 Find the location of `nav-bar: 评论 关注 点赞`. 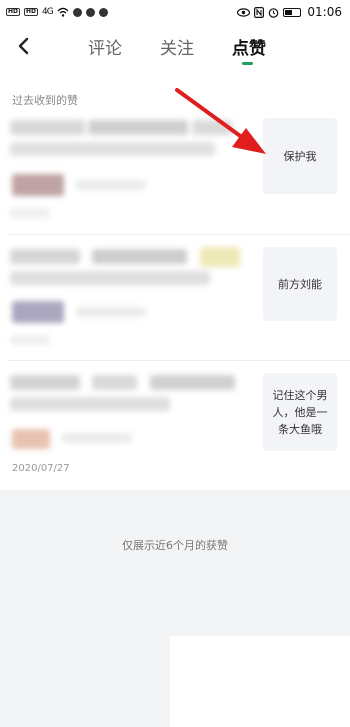

nav-bar: 评论 关注 点赞 is located at coordinates (175, 48).